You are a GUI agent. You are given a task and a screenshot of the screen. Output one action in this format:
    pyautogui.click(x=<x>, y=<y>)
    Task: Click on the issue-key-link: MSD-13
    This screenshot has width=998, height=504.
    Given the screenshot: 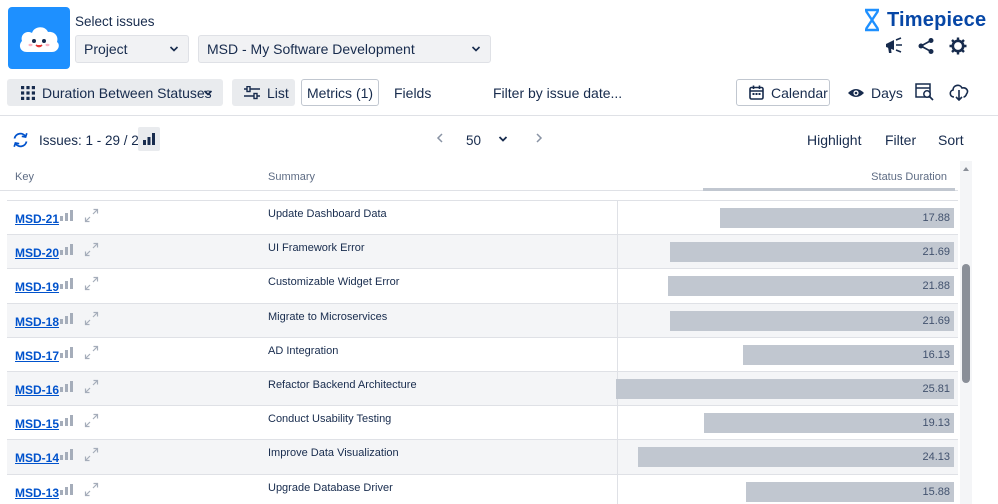 What is the action you would take?
    pyautogui.click(x=37, y=493)
    